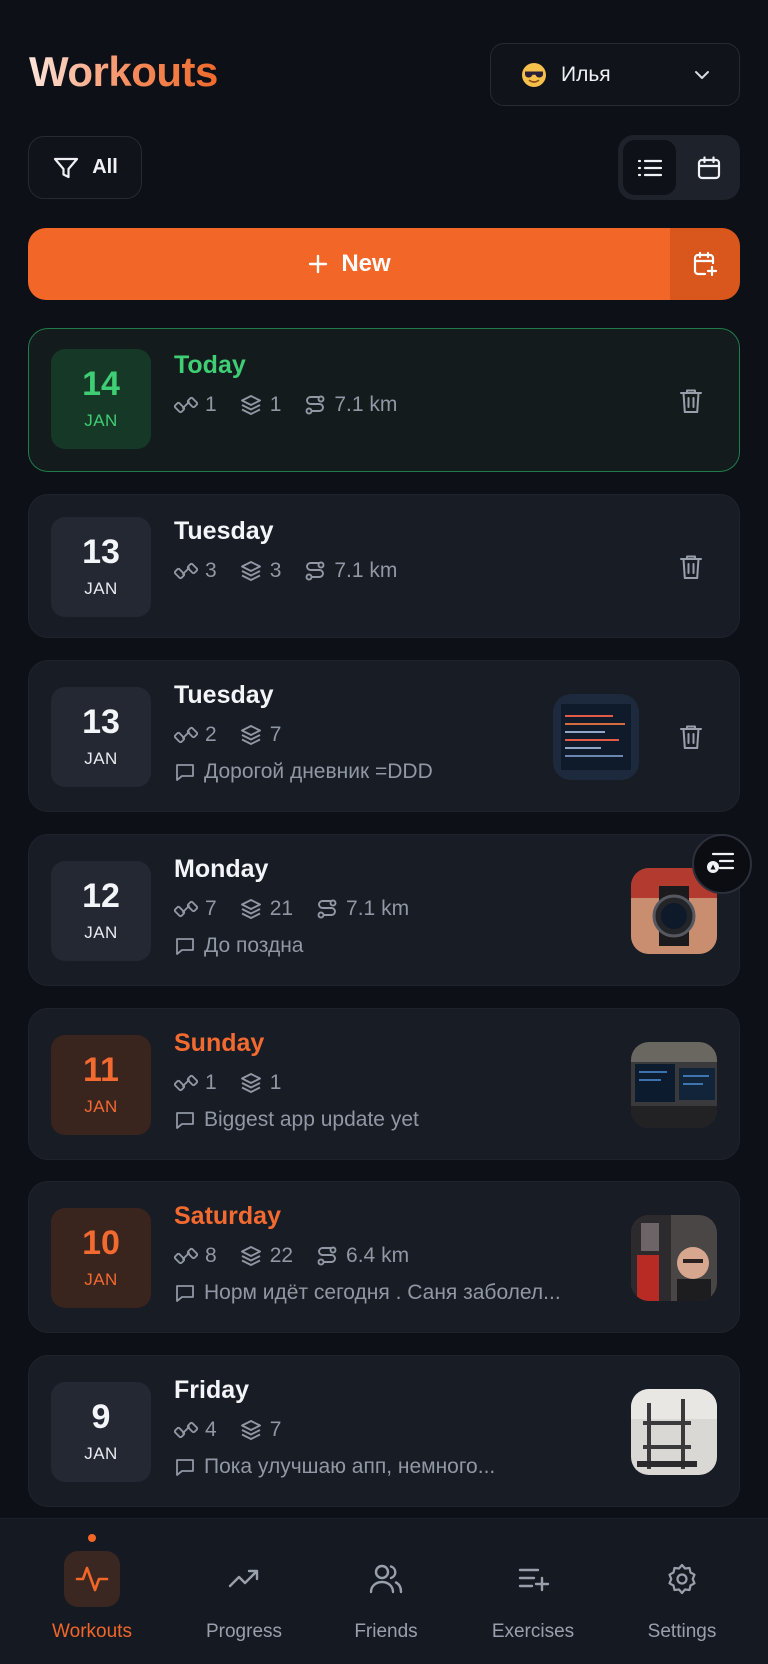 The width and height of the screenshot is (768, 1664). I want to click on distance-value: 6.4 km, so click(378, 1255).